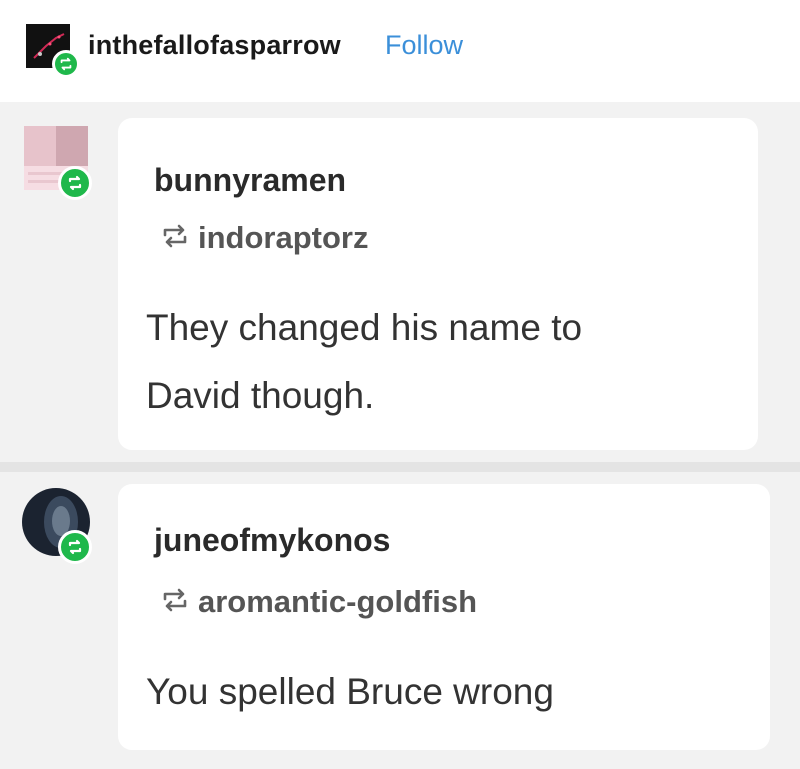 Image resolution: width=800 pixels, height=769 pixels. What do you see at coordinates (350, 691) in the screenshot?
I see `post-text: You spelled Bruce wrong` at bounding box center [350, 691].